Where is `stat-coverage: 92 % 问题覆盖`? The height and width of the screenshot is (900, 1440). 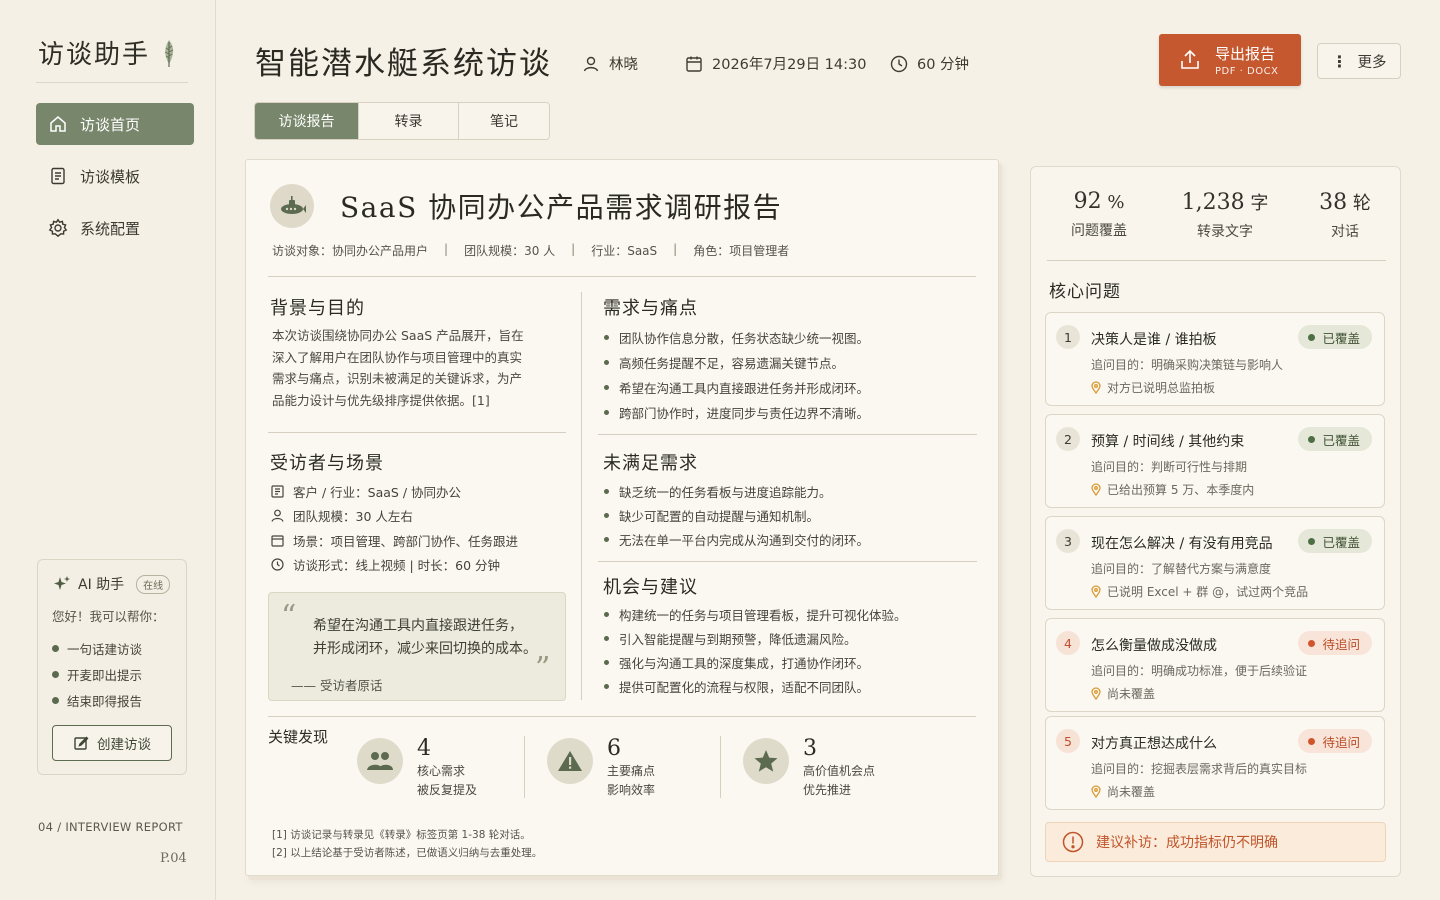
stat-coverage: 92 % 问题覆盖 is located at coordinates (1099, 214).